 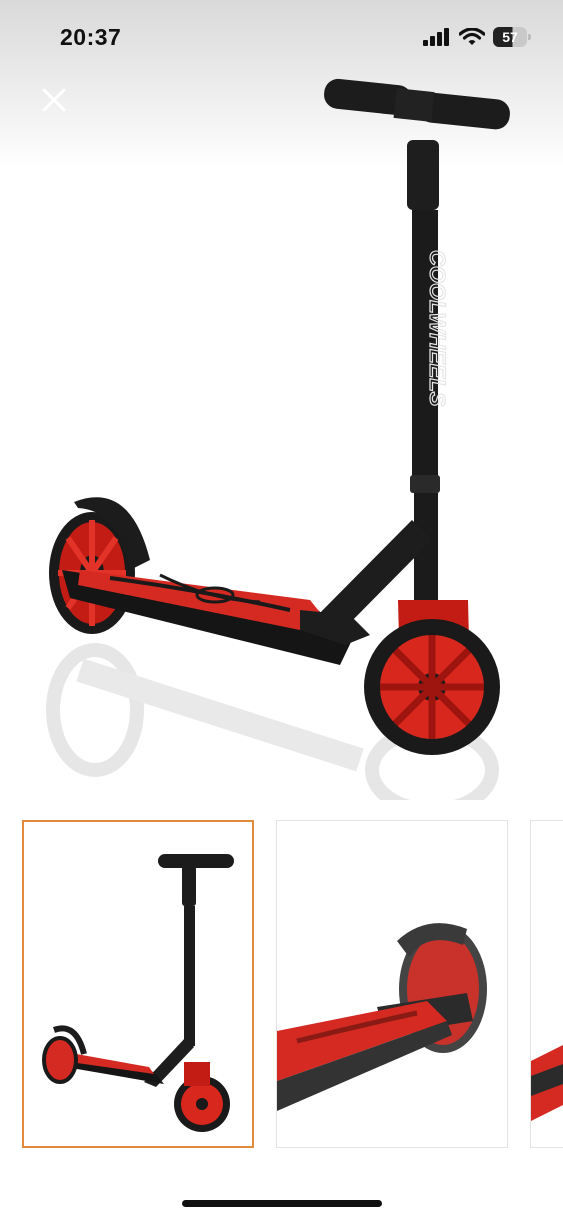 What do you see at coordinates (282, 1203) in the screenshot?
I see `home-indicator` at bounding box center [282, 1203].